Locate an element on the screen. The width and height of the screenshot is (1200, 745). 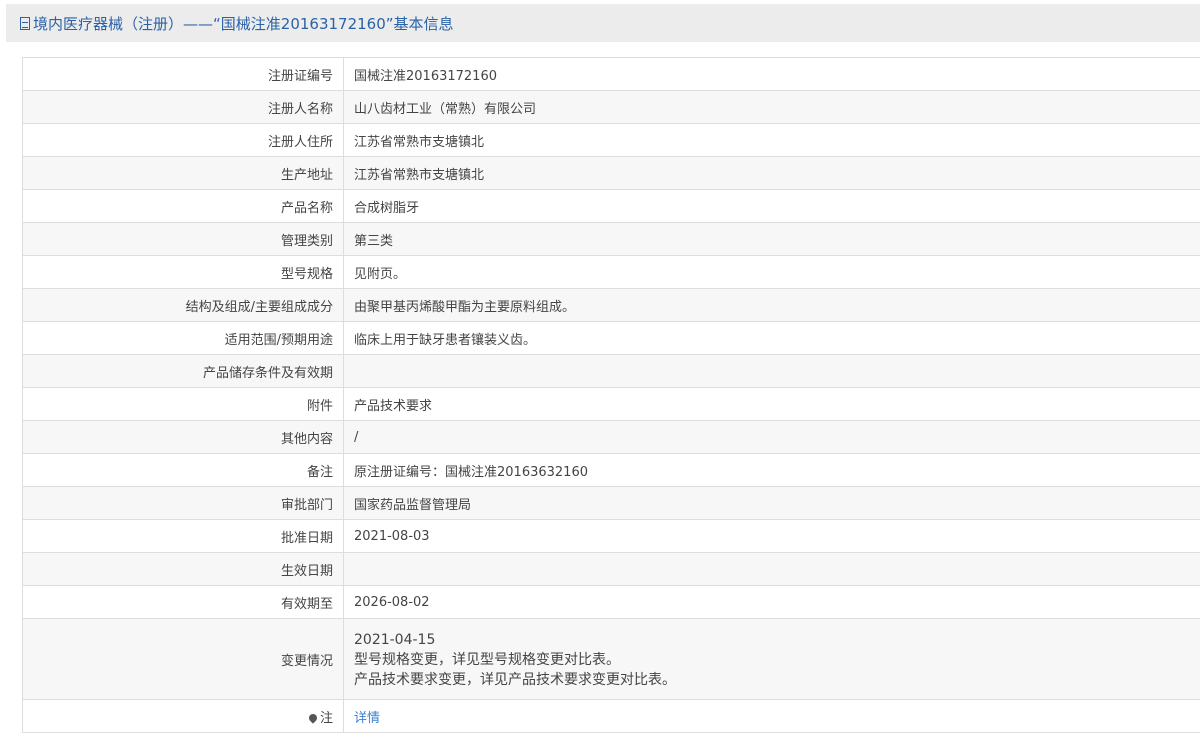
table-row: 产品储存条件及有效期 is located at coordinates (611, 371).